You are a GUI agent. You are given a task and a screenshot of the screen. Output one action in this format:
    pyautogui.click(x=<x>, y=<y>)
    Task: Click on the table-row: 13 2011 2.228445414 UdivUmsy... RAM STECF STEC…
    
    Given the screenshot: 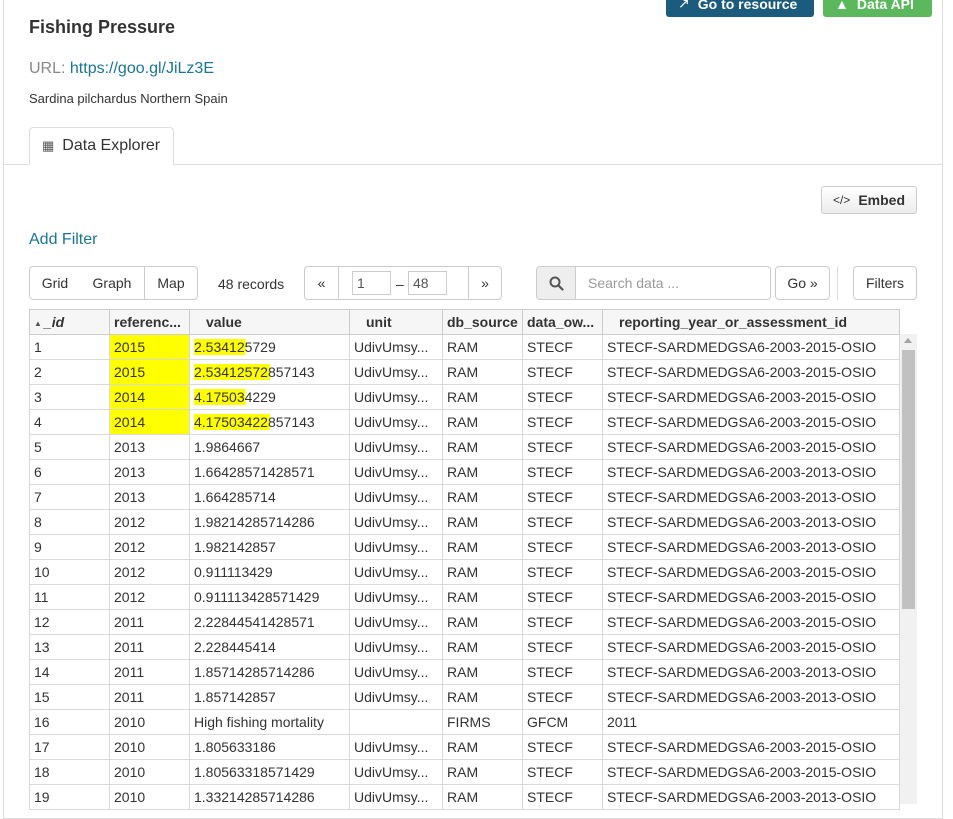 What is the action you would take?
    pyautogui.click(x=464, y=647)
    